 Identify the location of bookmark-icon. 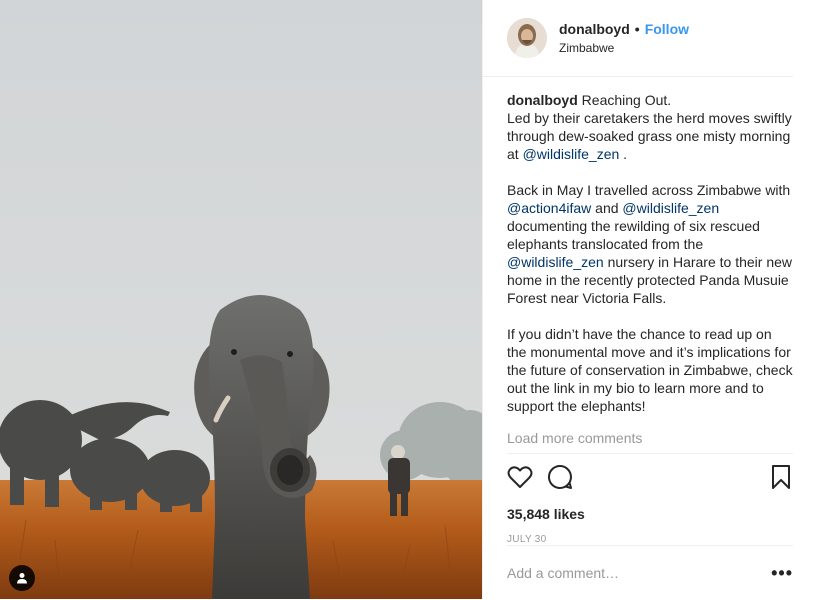
(781, 479).